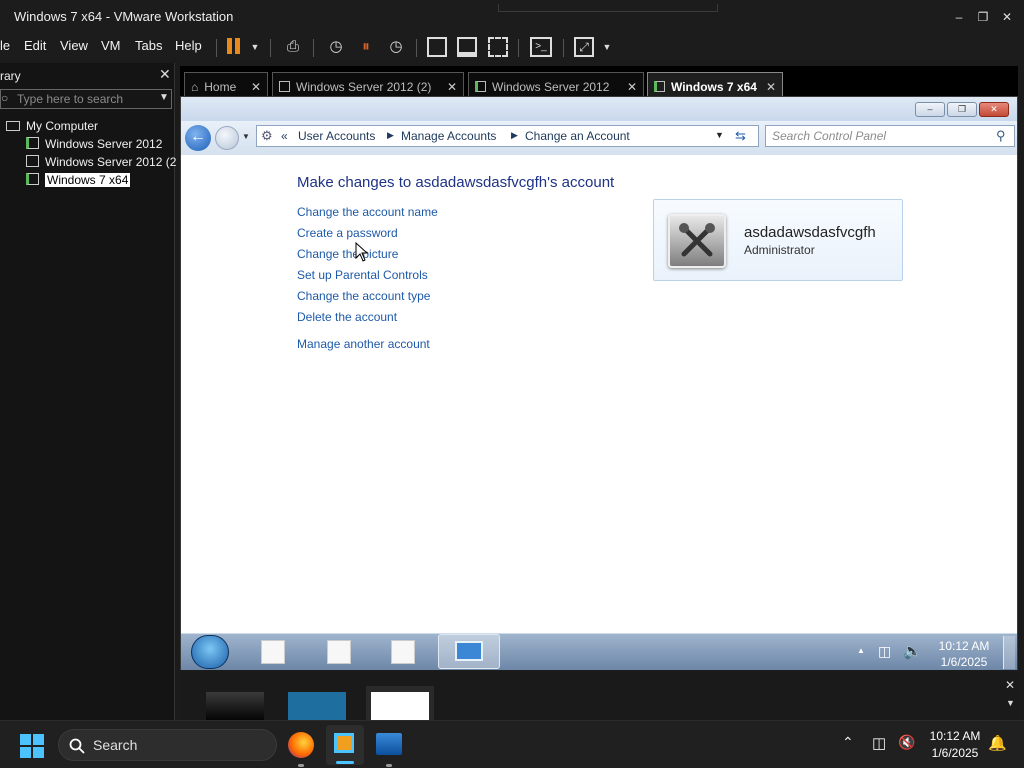 The height and width of the screenshot is (768, 1024). I want to click on taskbar-control-panel-button, so click(469, 651).